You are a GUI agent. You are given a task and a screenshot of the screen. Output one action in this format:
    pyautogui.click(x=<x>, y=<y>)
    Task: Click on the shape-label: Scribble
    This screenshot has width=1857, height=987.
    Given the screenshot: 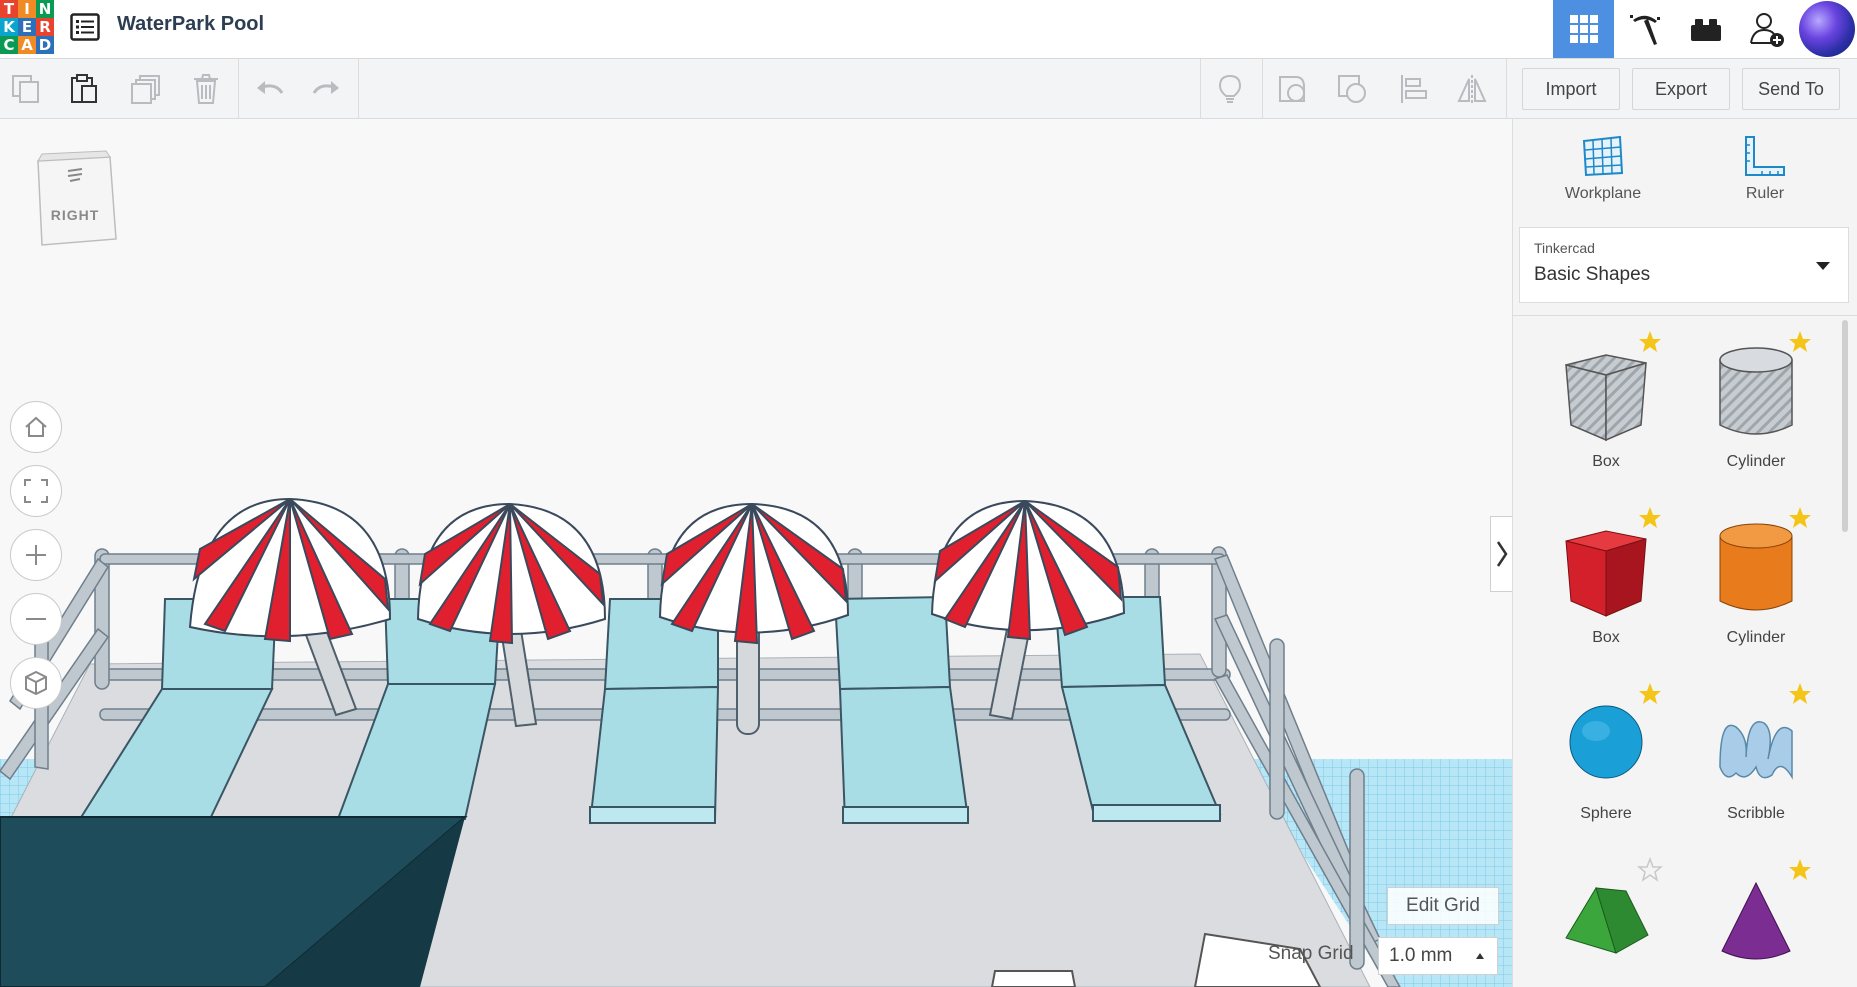 What is the action you would take?
    pyautogui.click(x=1756, y=813)
    